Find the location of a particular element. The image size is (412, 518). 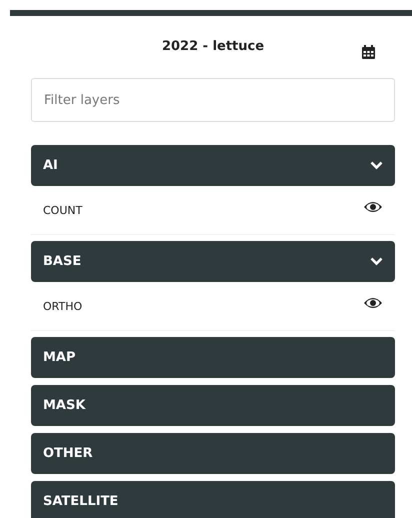

group-header: OTHER is located at coordinates (213, 453).